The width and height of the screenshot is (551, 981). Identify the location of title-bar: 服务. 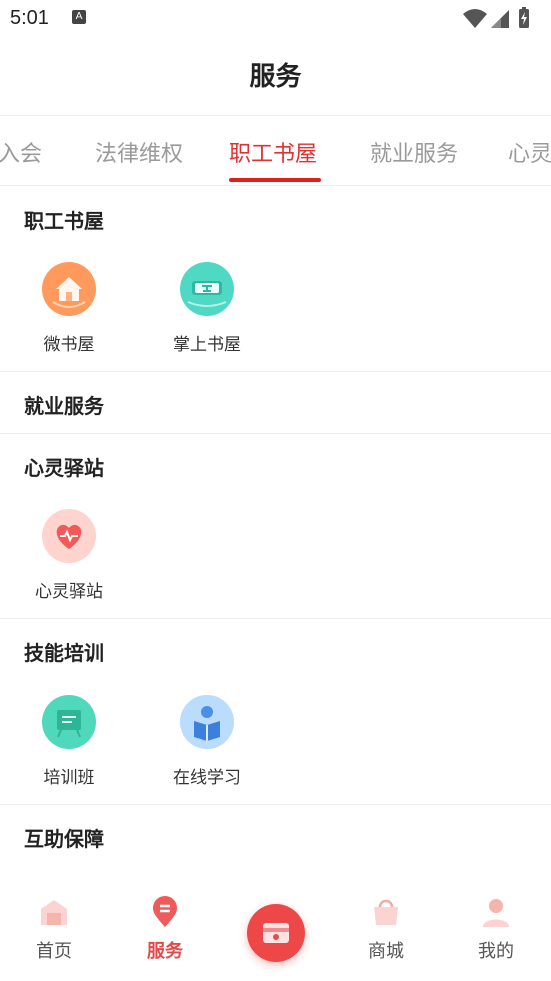
(275, 77).